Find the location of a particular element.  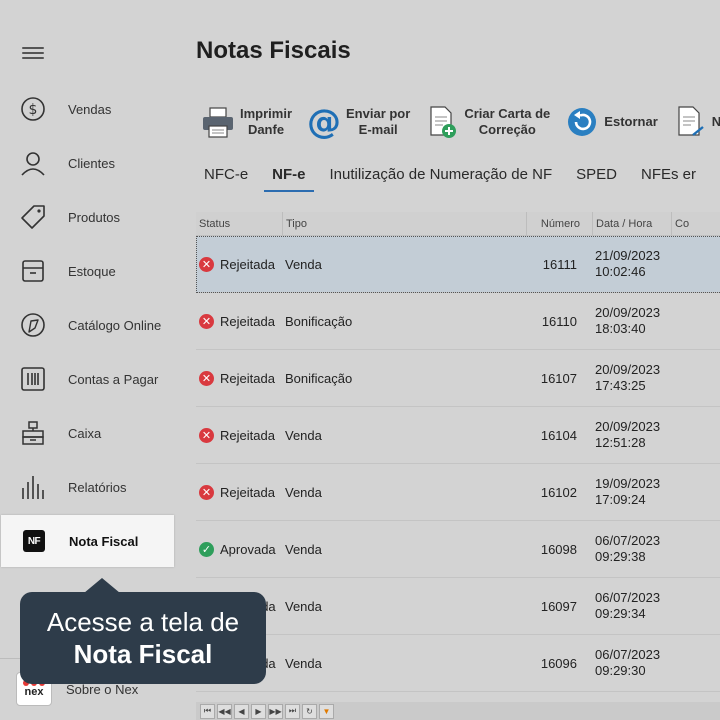

next-page-button: ▶▶ is located at coordinates (275, 711).